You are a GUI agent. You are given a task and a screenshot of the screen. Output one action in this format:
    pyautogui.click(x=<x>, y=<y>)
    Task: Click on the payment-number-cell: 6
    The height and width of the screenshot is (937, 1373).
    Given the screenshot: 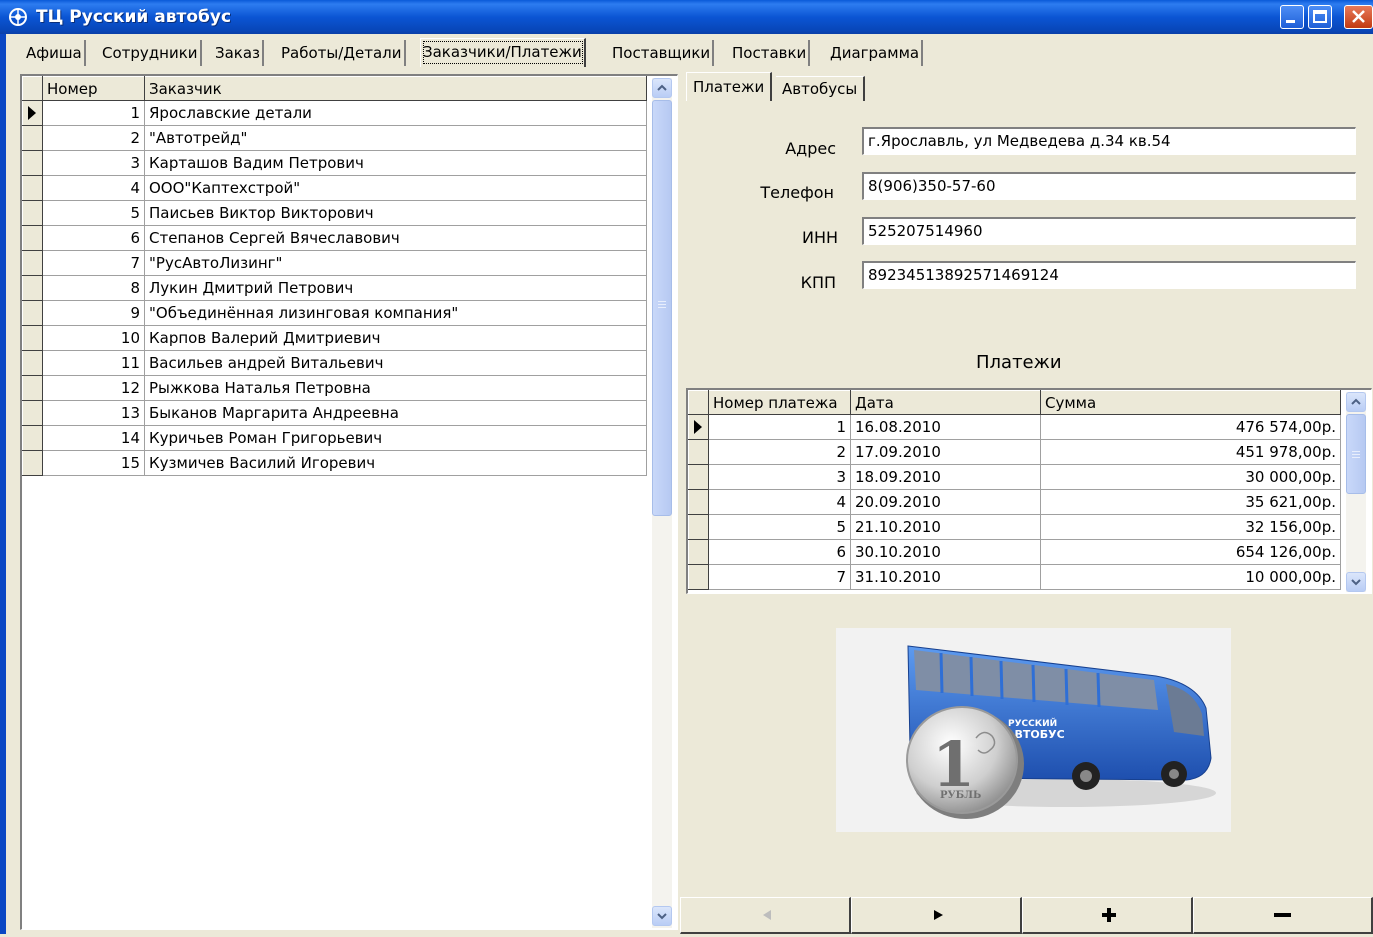 What is the action you would take?
    pyautogui.click(x=779, y=552)
    